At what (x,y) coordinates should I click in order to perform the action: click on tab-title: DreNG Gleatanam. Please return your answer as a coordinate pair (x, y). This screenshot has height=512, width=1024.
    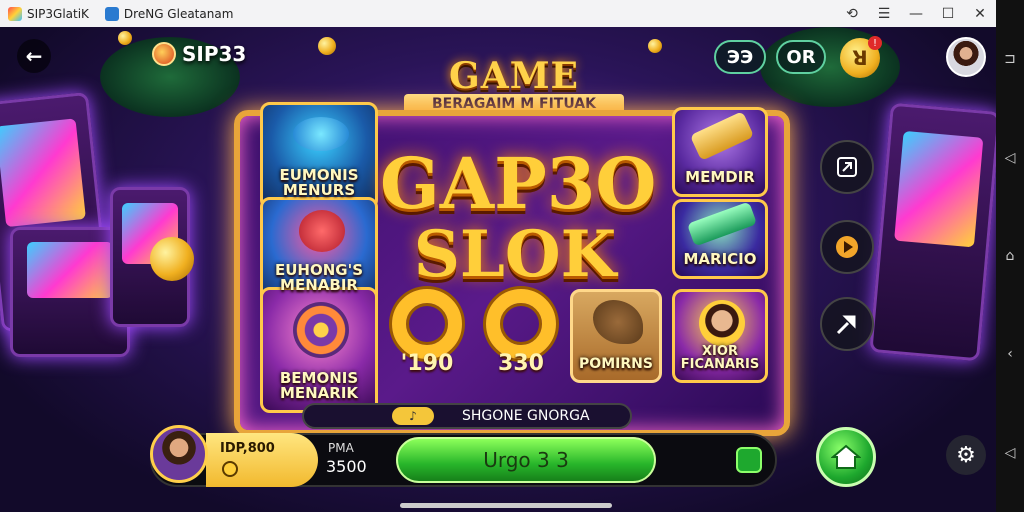
    Looking at the image, I should click on (178, 13).